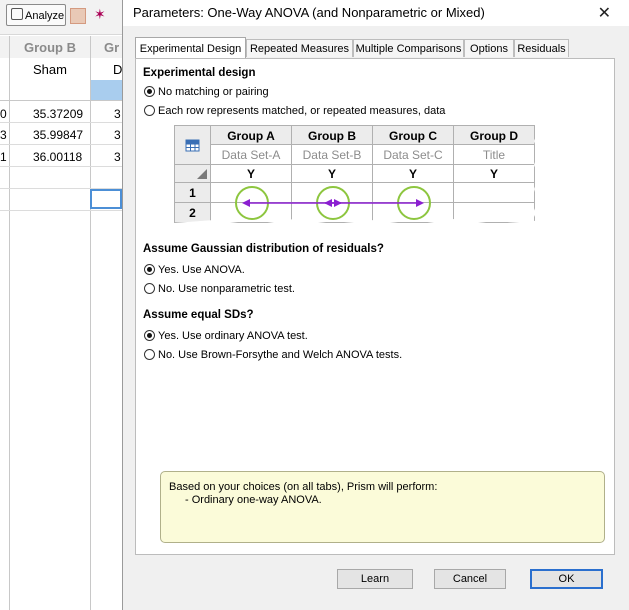  Describe the element at coordinates (78, 16) in the screenshot. I see `table-toolbar-icon` at that location.